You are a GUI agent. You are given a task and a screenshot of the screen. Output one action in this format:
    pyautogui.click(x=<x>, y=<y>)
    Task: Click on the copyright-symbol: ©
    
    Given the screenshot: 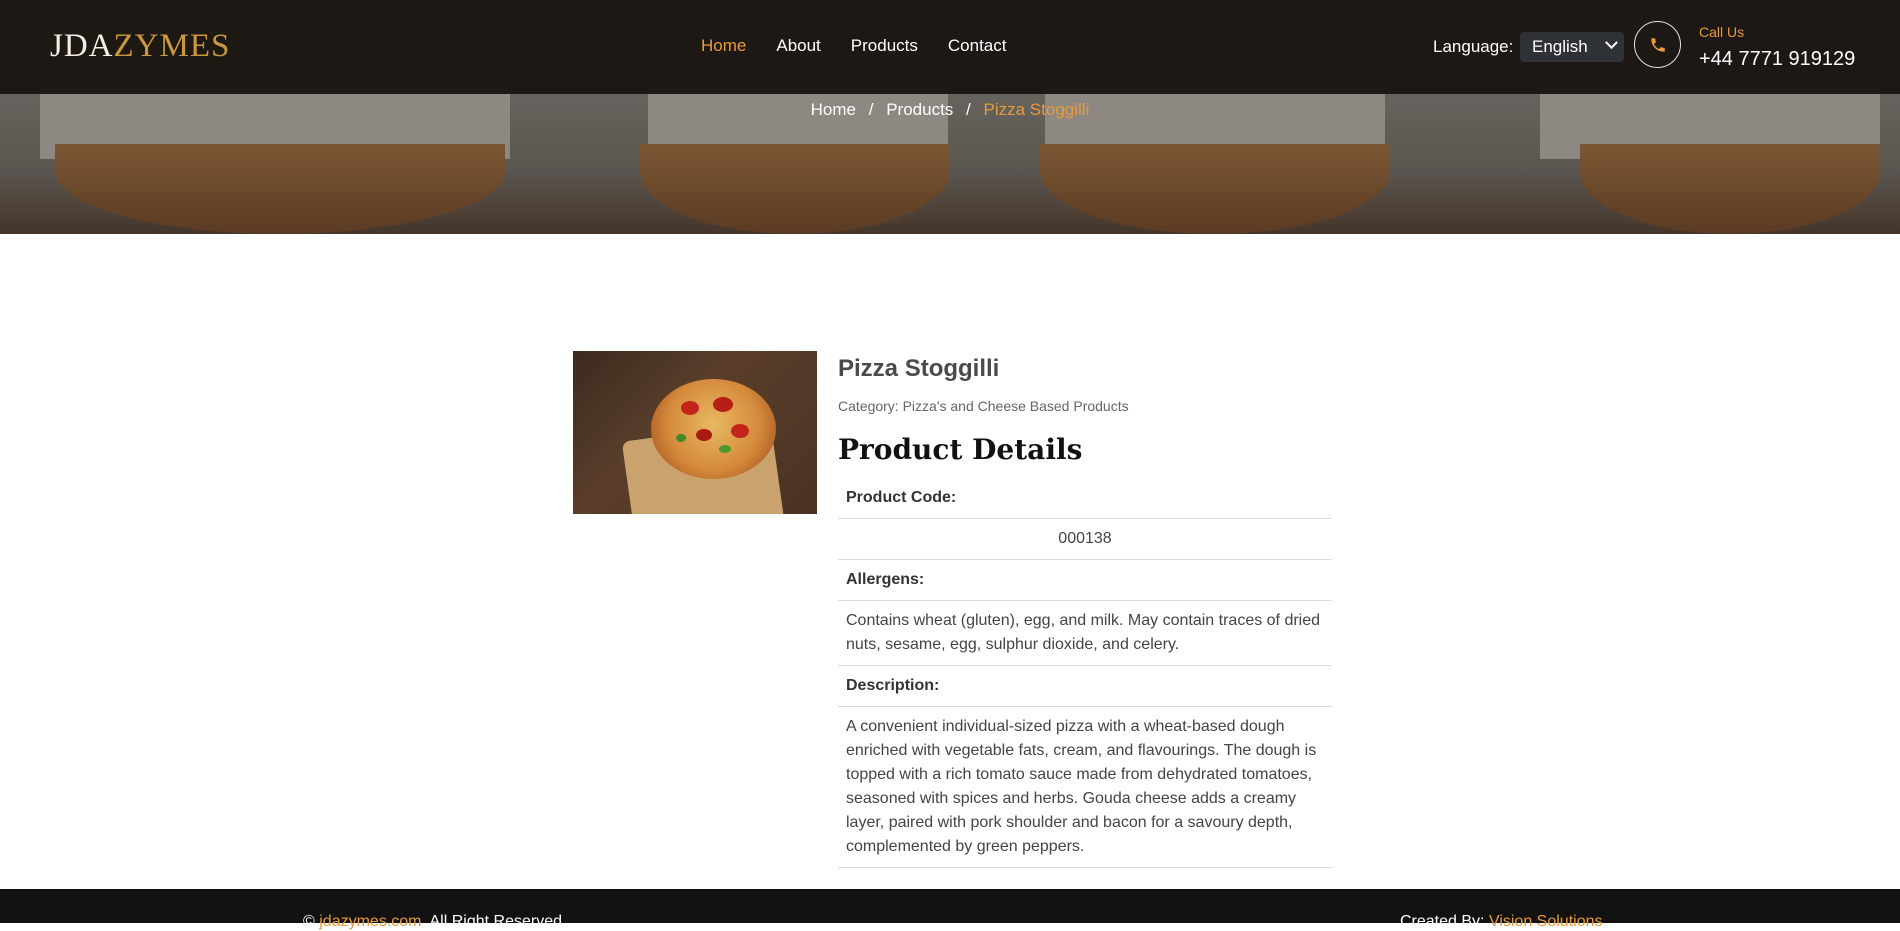 What is the action you would take?
    pyautogui.click(x=309, y=921)
    